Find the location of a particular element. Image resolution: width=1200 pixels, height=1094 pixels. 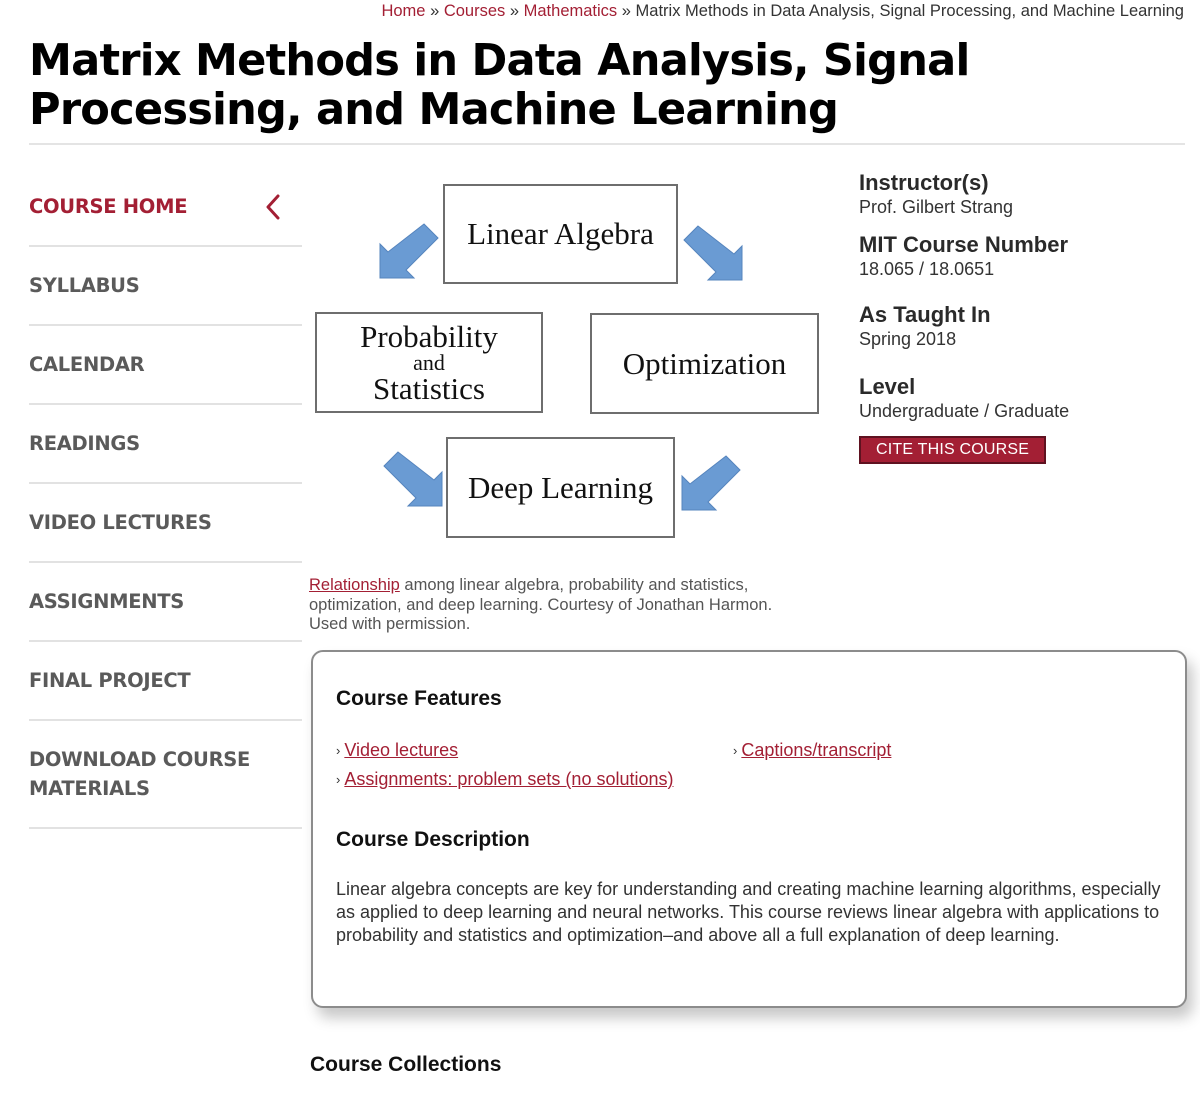

course-description-heading: Course Description is located at coordinates (433, 839).